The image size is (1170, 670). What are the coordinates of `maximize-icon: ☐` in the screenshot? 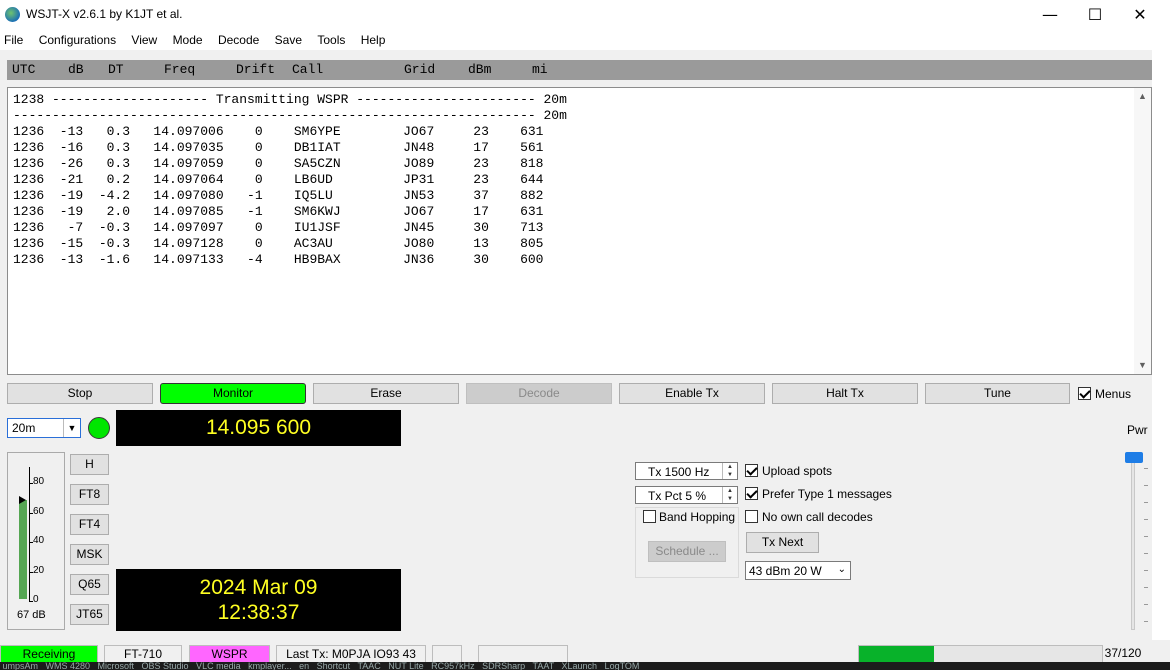 It's located at (1095, 15).